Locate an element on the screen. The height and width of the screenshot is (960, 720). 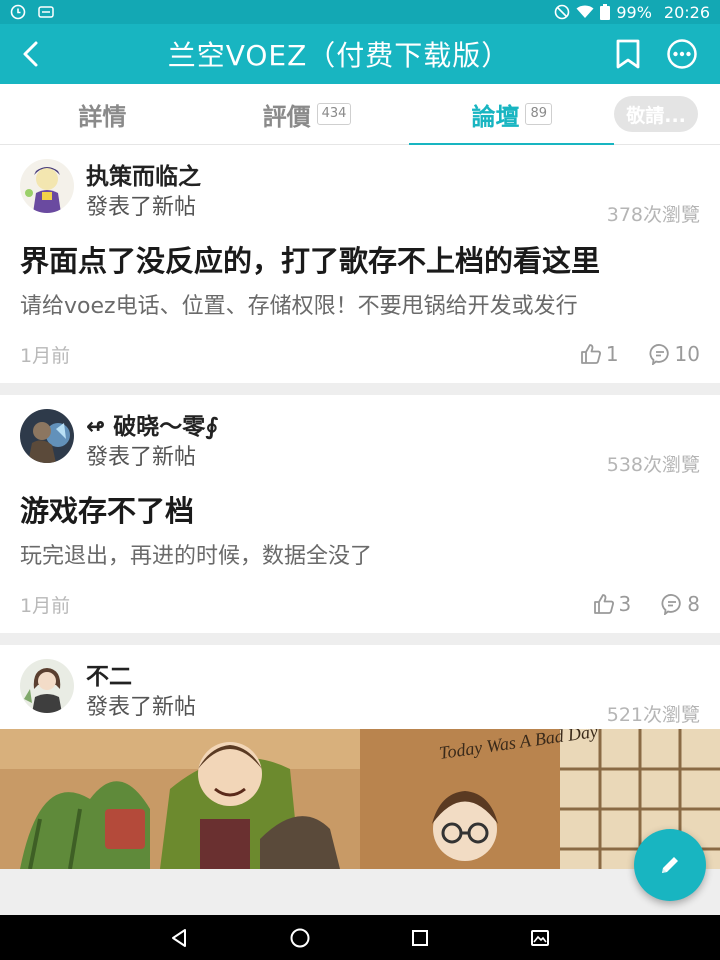
square-recents-icon is located at coordinates (420, 937).